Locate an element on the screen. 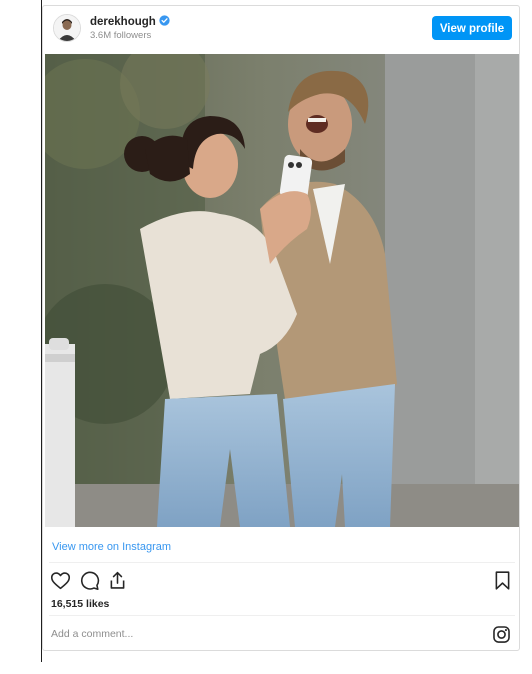 This screenshot has width=532, height=674. username-text: derekhough is located at coordinates (123, 22).